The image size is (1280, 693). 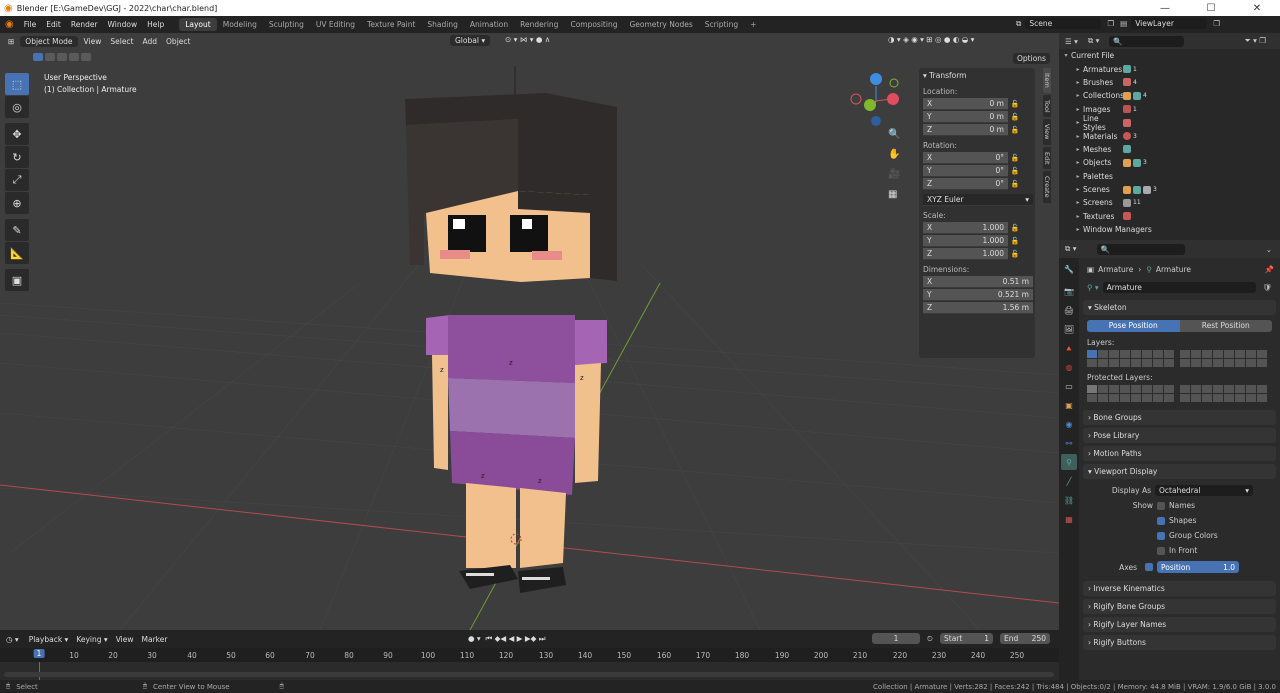 I want to click on playback-menu: Playback ▾, so click(x=49, y=639).